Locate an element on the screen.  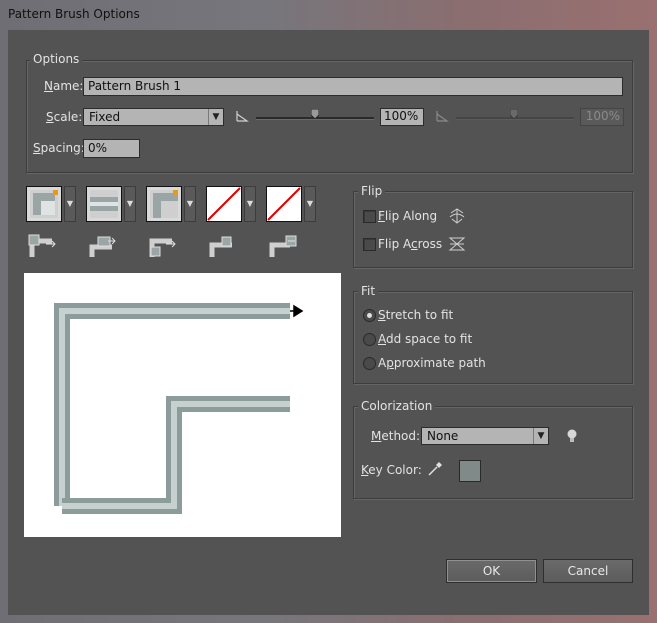
scale-slider-2-thumb is located at coordinates (514, 114).